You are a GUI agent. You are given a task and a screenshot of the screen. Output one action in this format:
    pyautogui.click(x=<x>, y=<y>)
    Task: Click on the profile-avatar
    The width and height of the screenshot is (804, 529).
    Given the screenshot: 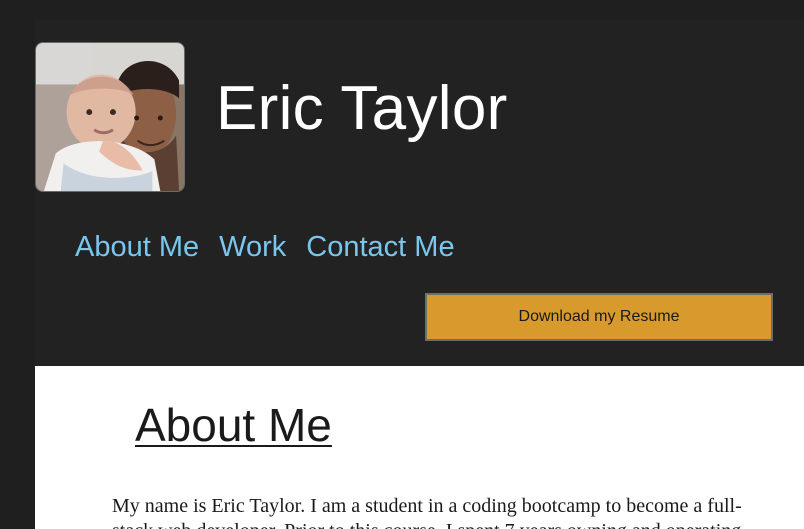 What is the action you would take?
    pyautogui.click(x=110, y=117)
    